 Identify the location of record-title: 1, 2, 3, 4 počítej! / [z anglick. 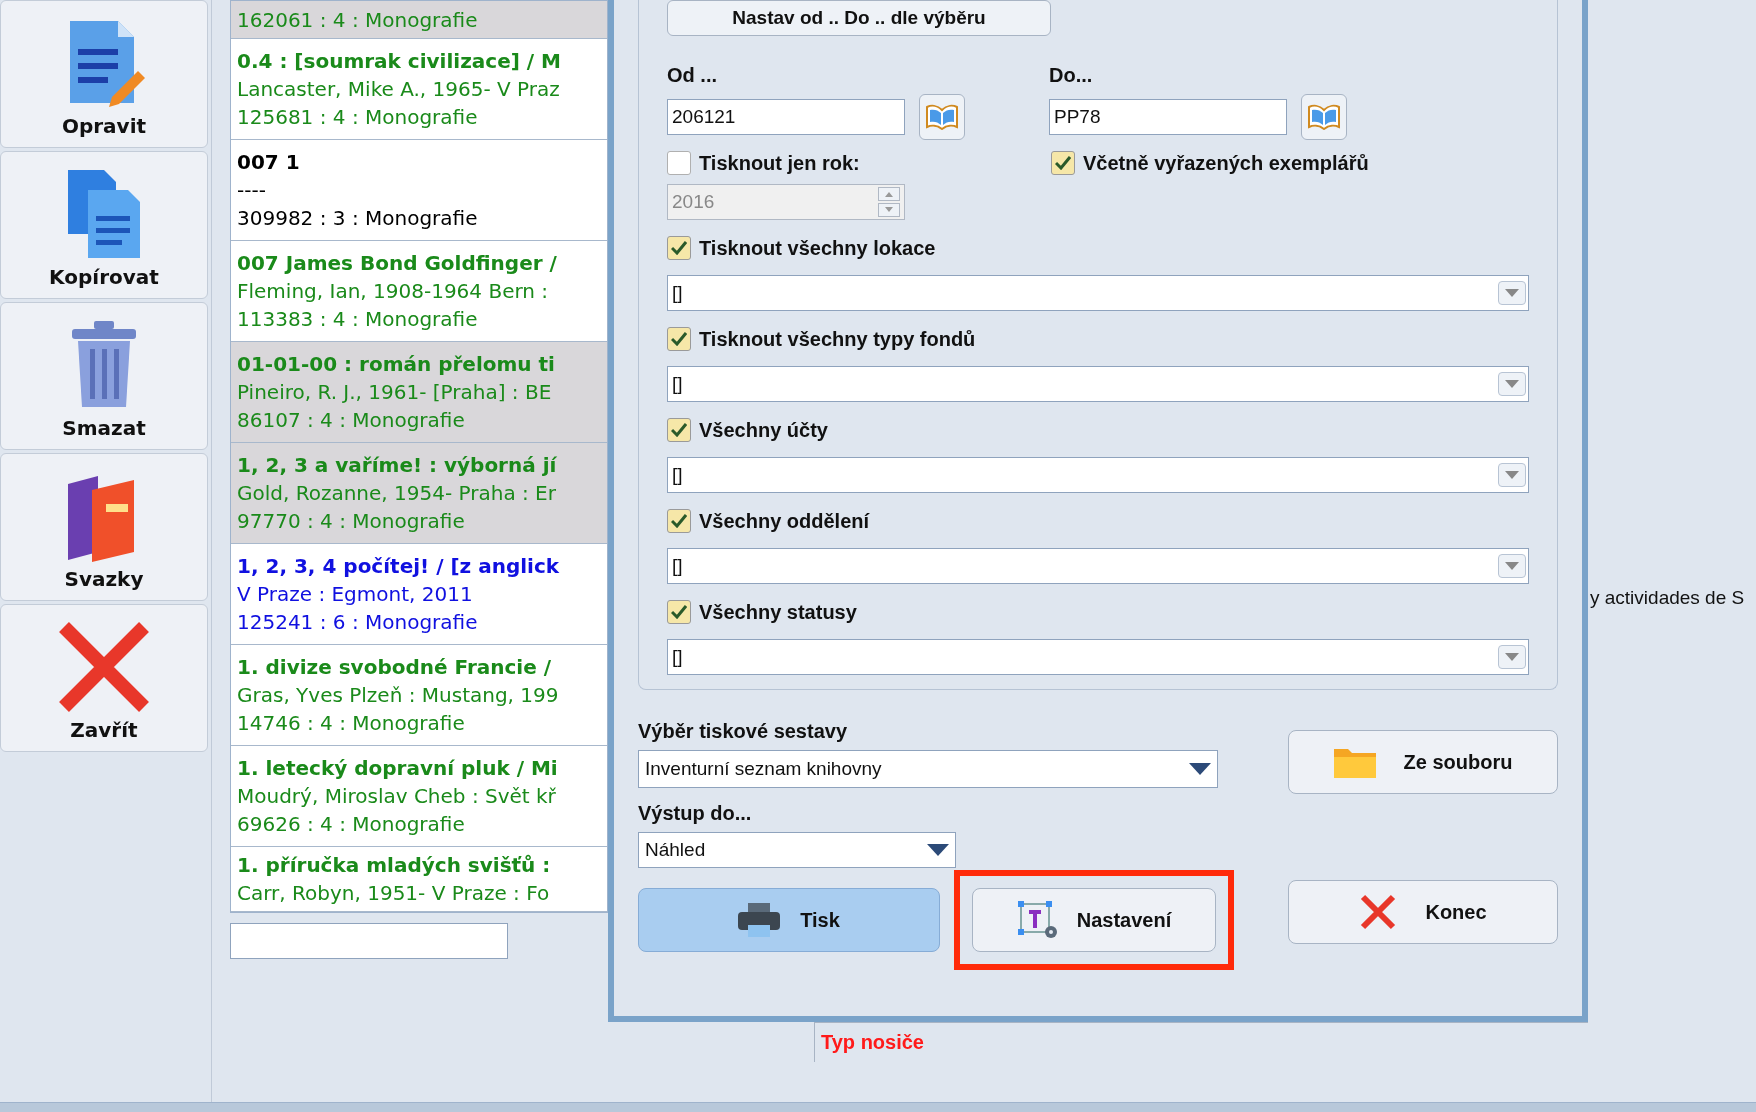
(399, 566).